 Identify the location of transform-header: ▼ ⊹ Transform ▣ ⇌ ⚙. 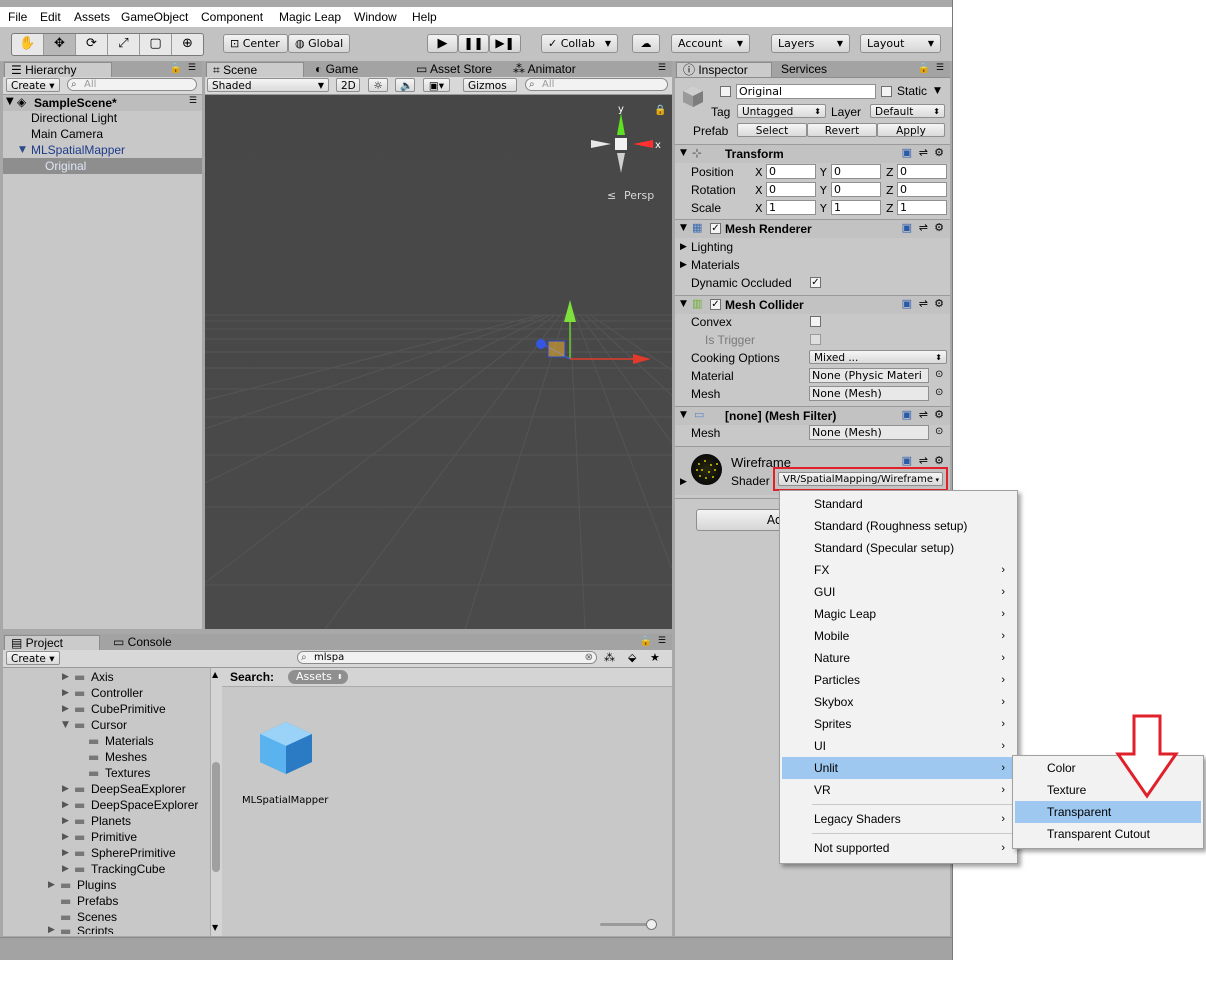
(812, 154).